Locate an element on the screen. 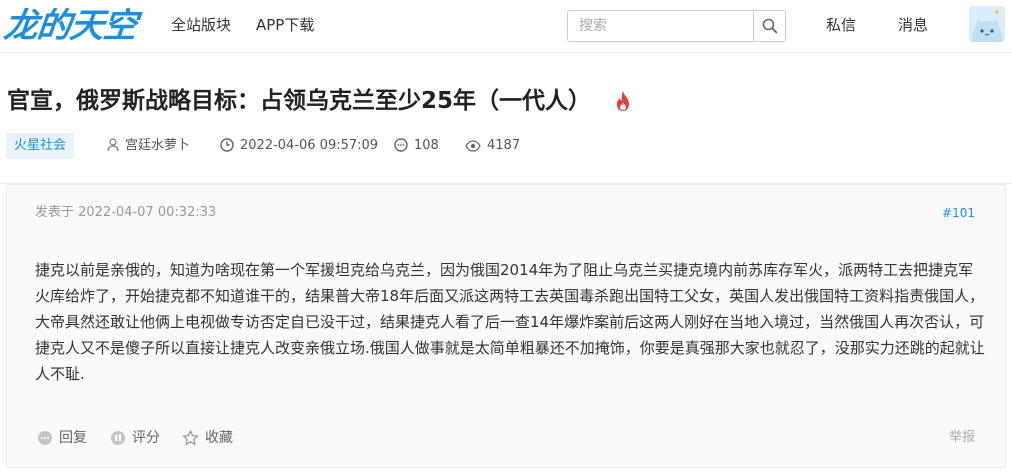 This screenshot has height=475, width=1012. reply-count-meta: 108 is located at coordinates (416, 146).